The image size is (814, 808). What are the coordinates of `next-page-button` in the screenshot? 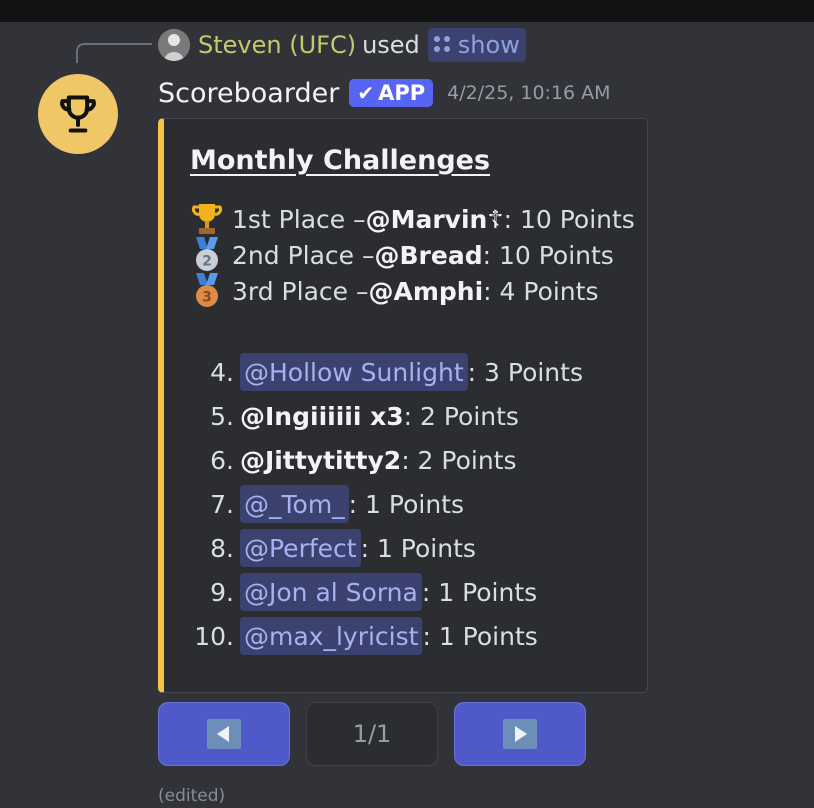 It's located at (520, 734).